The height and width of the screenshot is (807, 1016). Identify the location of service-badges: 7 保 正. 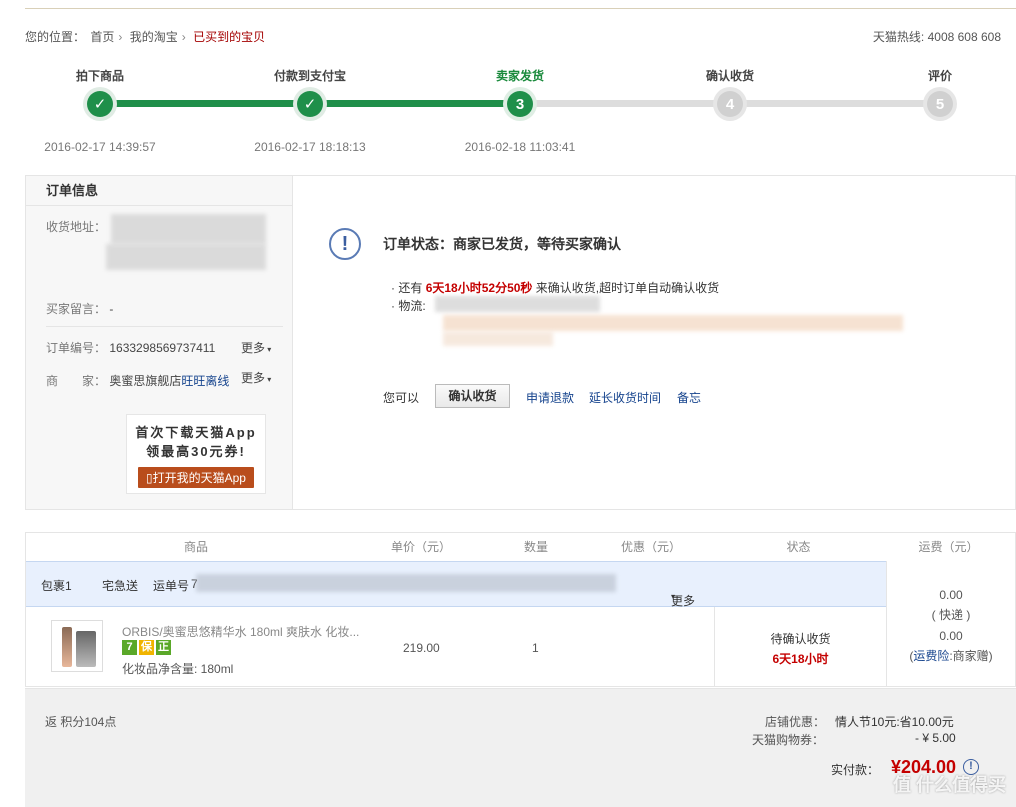
(146, 647).